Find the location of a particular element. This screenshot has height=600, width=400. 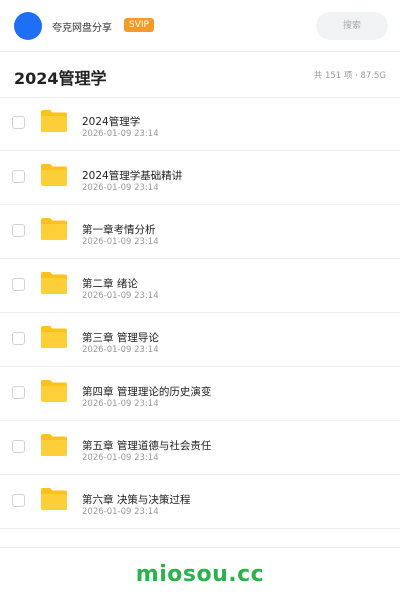

list-item: 第五章 管理道德与社会责任 2026-01-09 23:14 is located at coordinates (200, 448).